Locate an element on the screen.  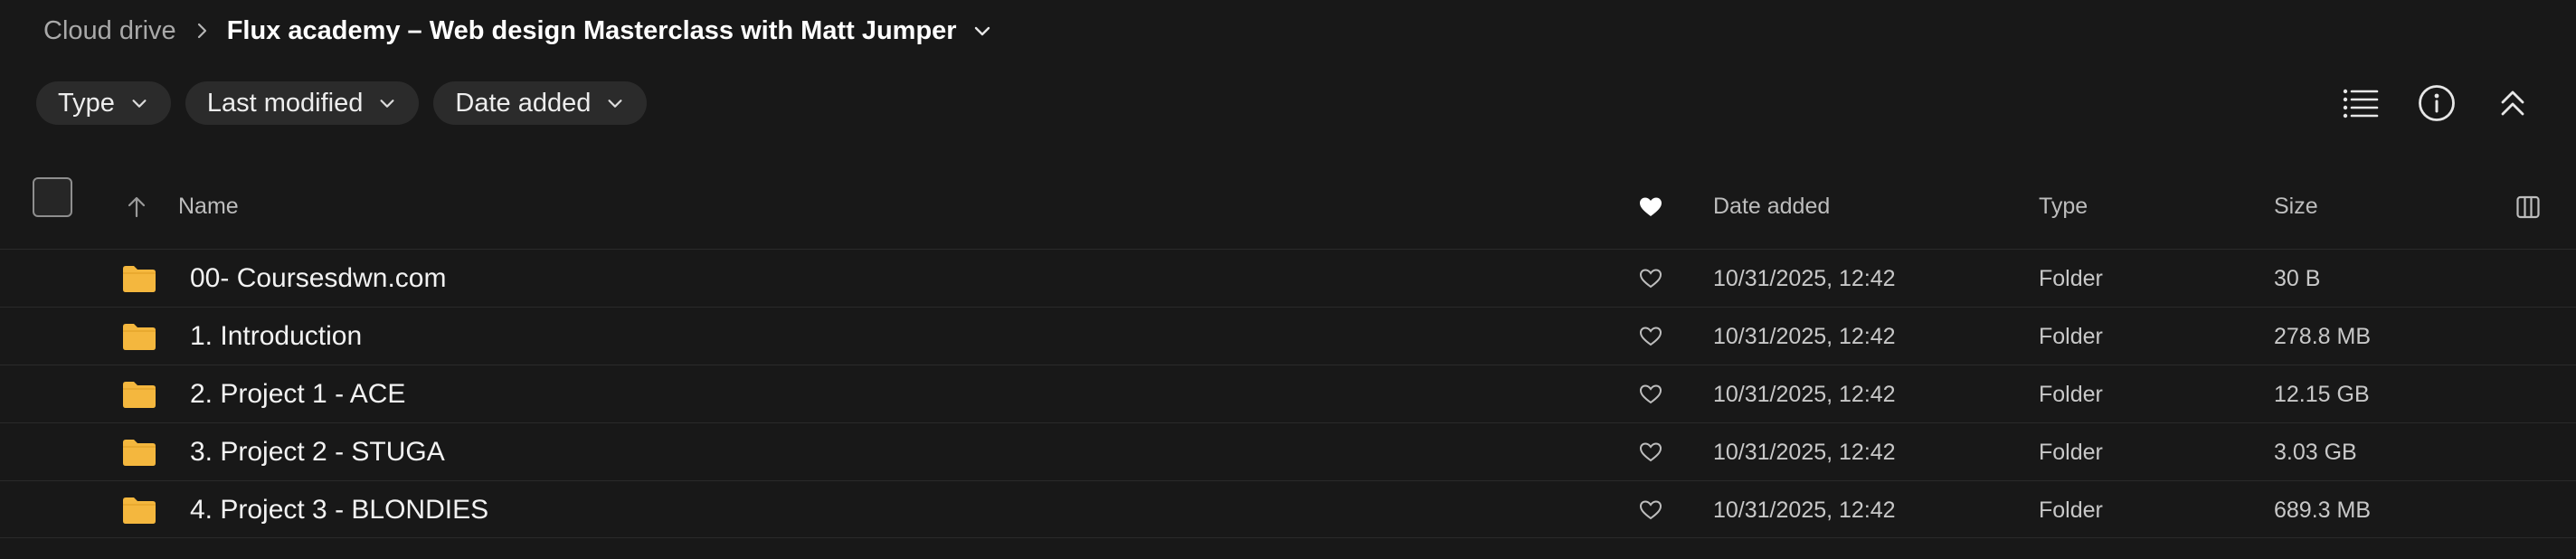
collapse-icon is located at coordinates (2513, 103).